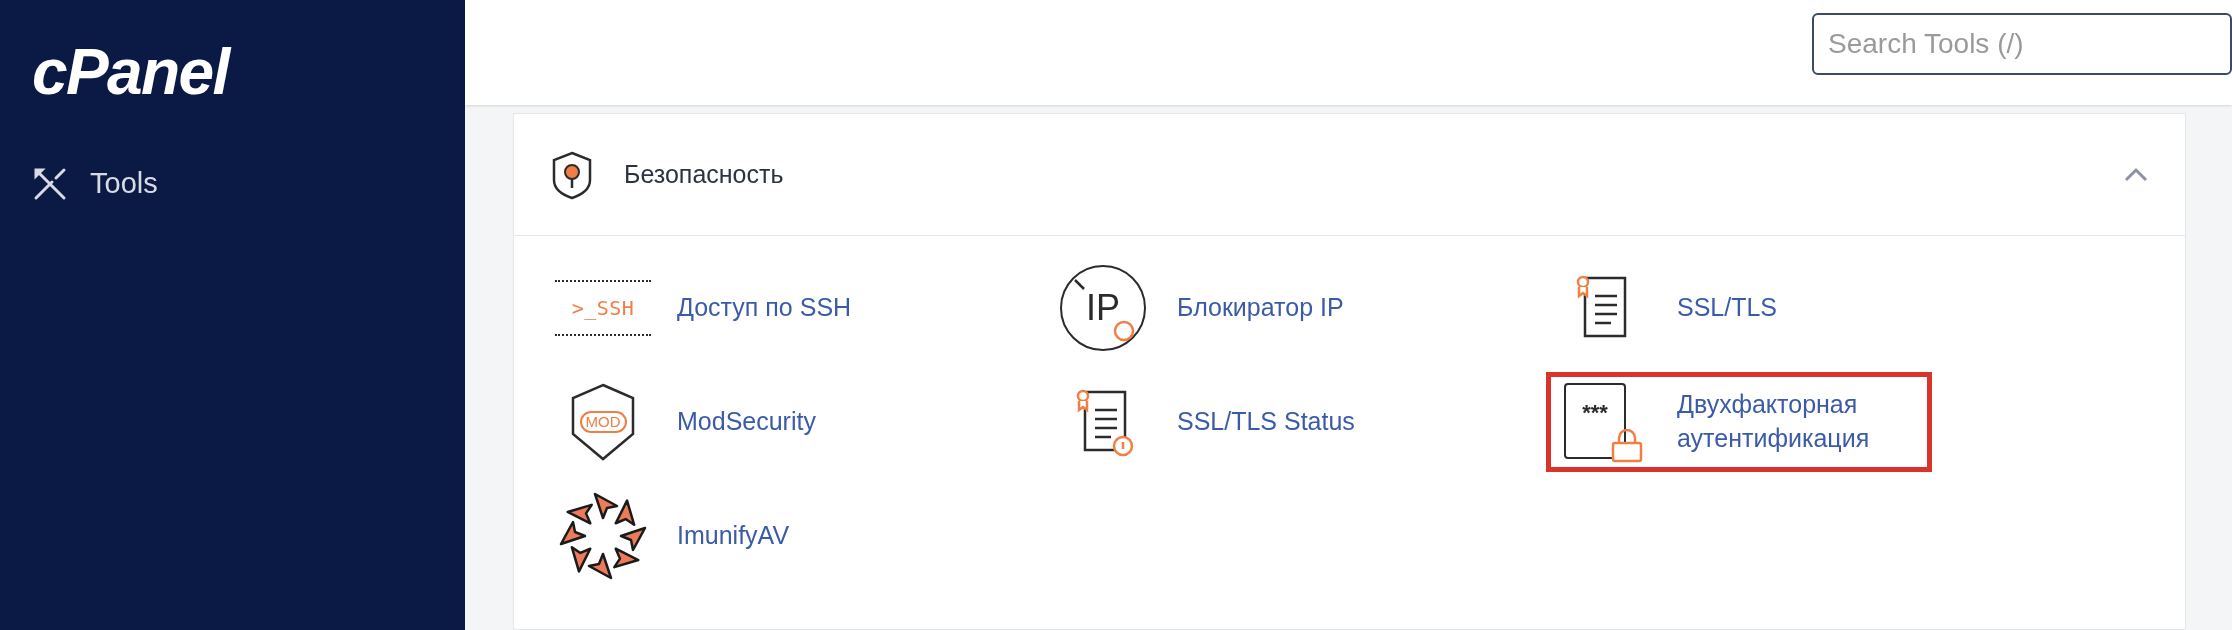  Describe the element at coordinates (688, 422) in the screenshot. I see `tool-link: MOD ModSecurity` at that location.